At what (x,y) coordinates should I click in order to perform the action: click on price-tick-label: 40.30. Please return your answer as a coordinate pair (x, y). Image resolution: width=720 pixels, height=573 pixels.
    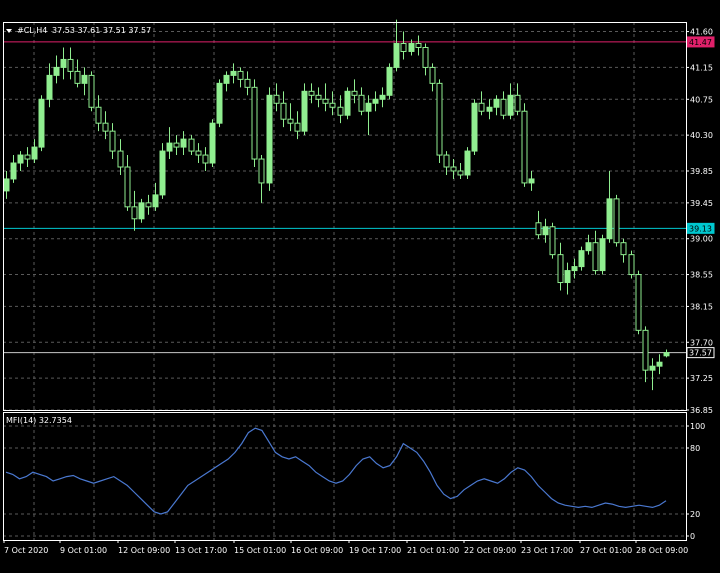
    Looking at the image, I should click on (701, 135).